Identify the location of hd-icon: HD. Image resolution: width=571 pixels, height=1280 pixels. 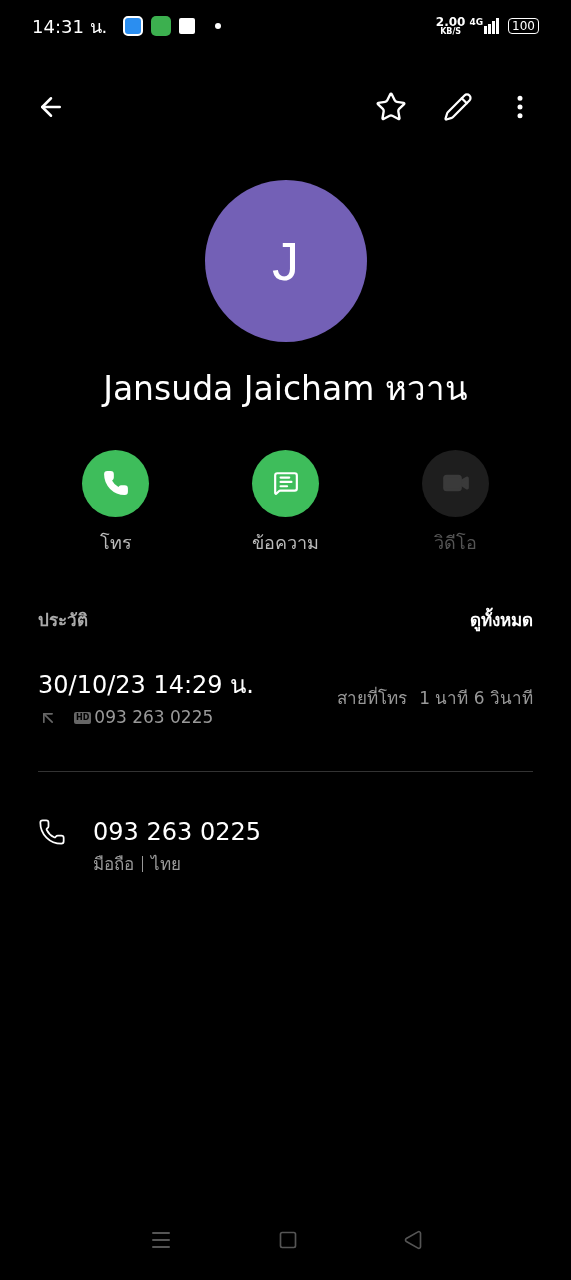
(83, 717).